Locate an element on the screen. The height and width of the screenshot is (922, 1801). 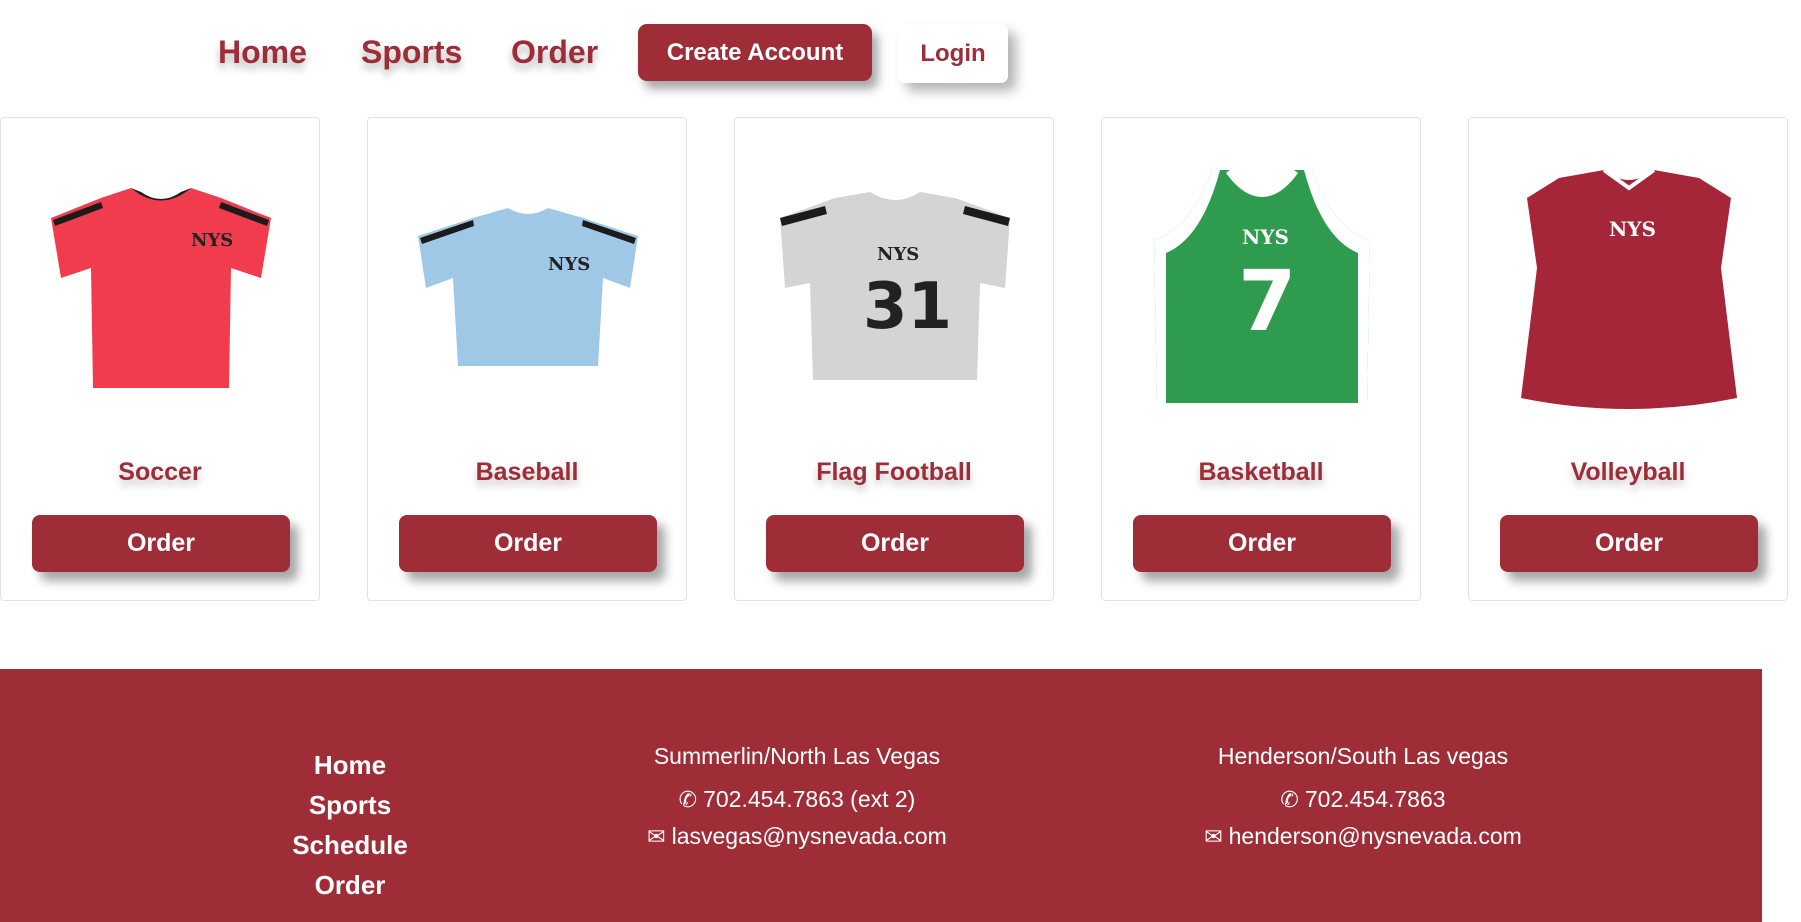
soccer-jersey-image: NYS is located at coordinates (161, 288).